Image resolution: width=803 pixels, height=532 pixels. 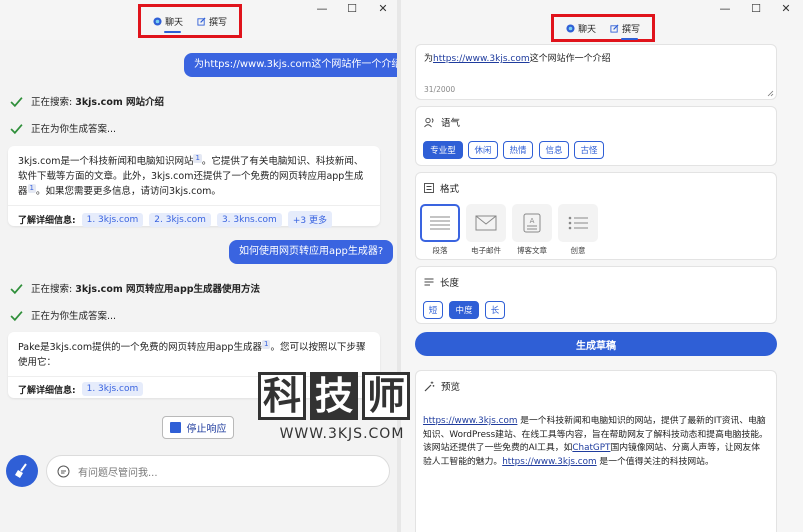 I want to click on paragraph-icon, so click(x=440, y=223).